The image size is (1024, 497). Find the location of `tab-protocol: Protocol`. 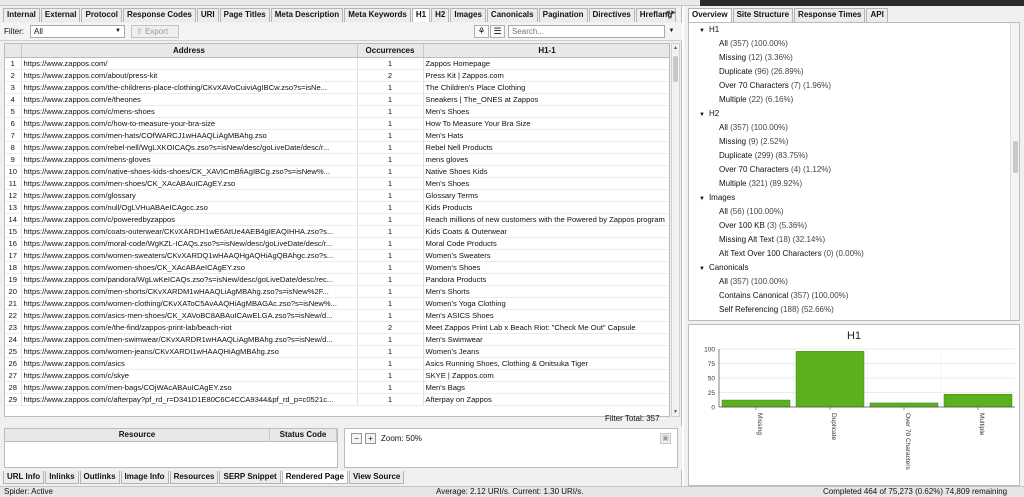

tab-protocol: Protocol is located at coordinates (101, 15).